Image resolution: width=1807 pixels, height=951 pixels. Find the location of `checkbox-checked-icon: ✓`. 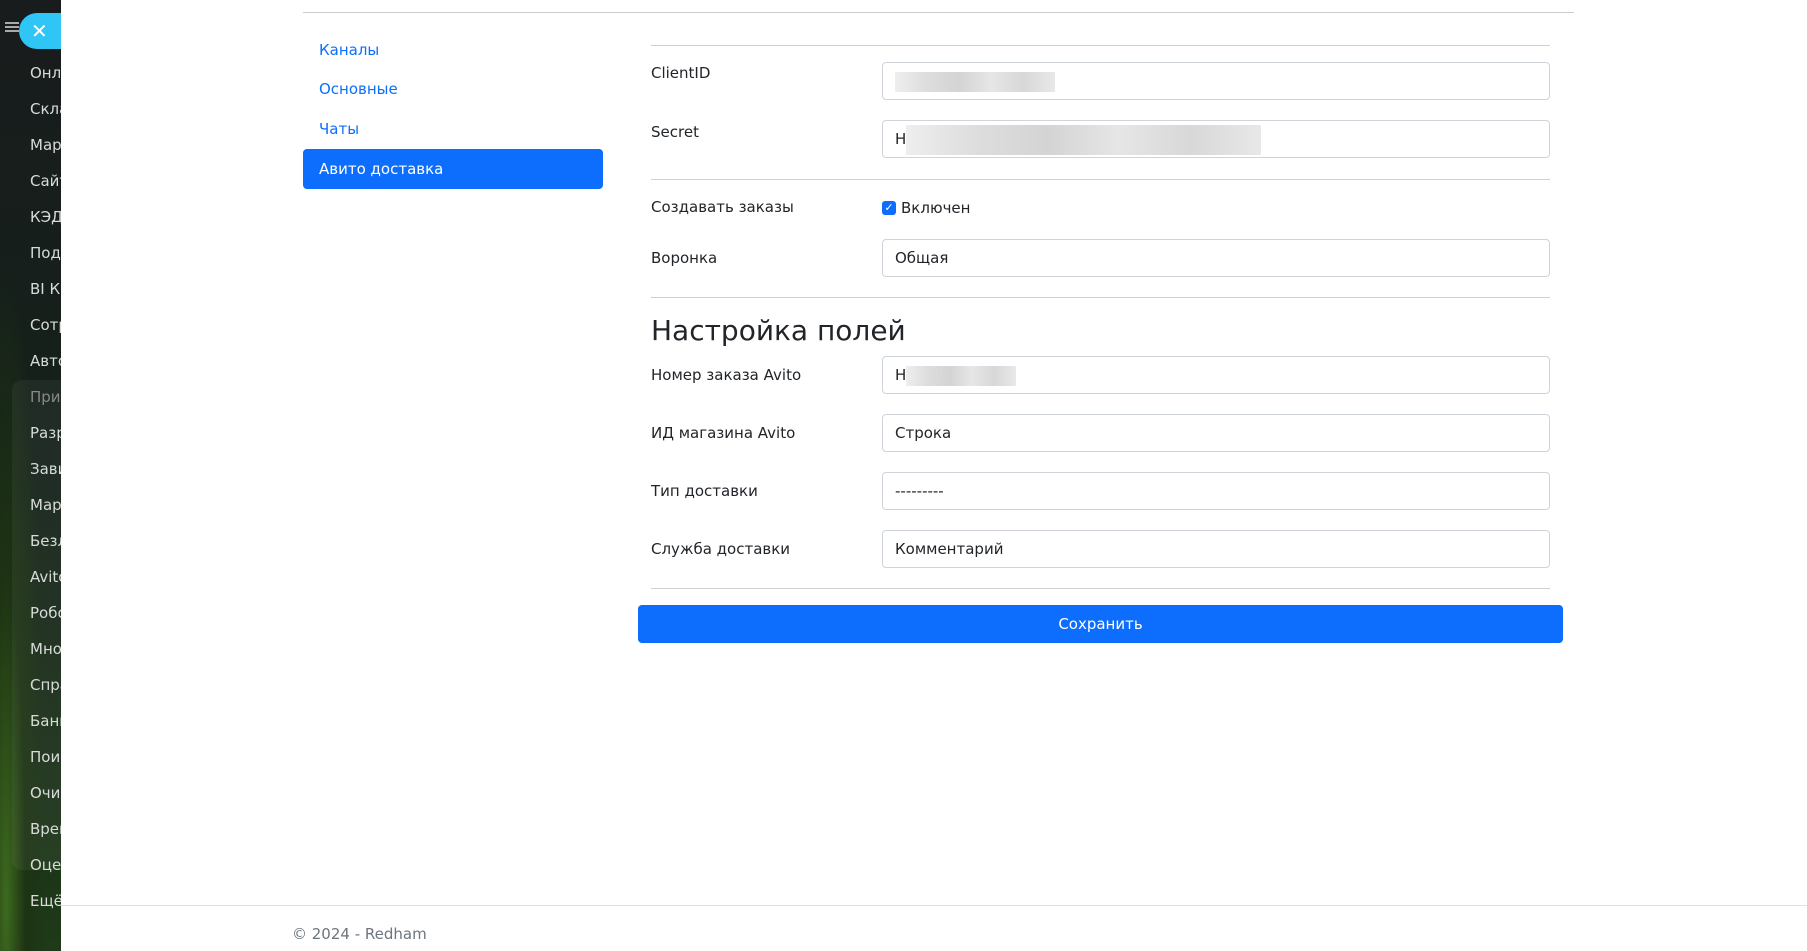

checkbox-checked-icon: ✓ is located at coordinates (889, 208).